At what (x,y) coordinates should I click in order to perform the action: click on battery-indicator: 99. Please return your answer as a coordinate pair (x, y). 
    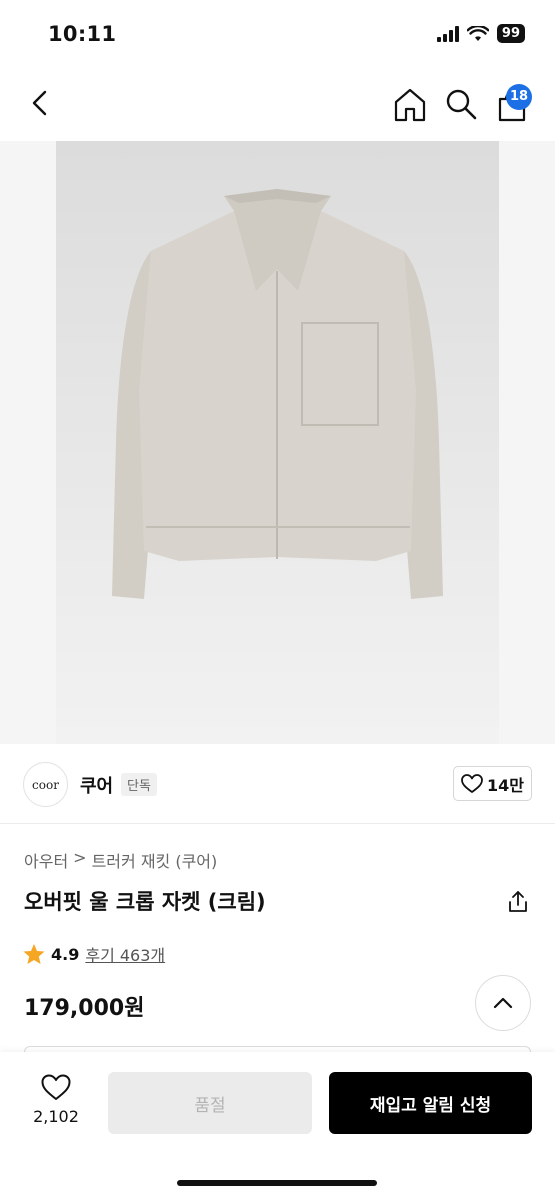
    Looking at the image, I should click on (510, 33).